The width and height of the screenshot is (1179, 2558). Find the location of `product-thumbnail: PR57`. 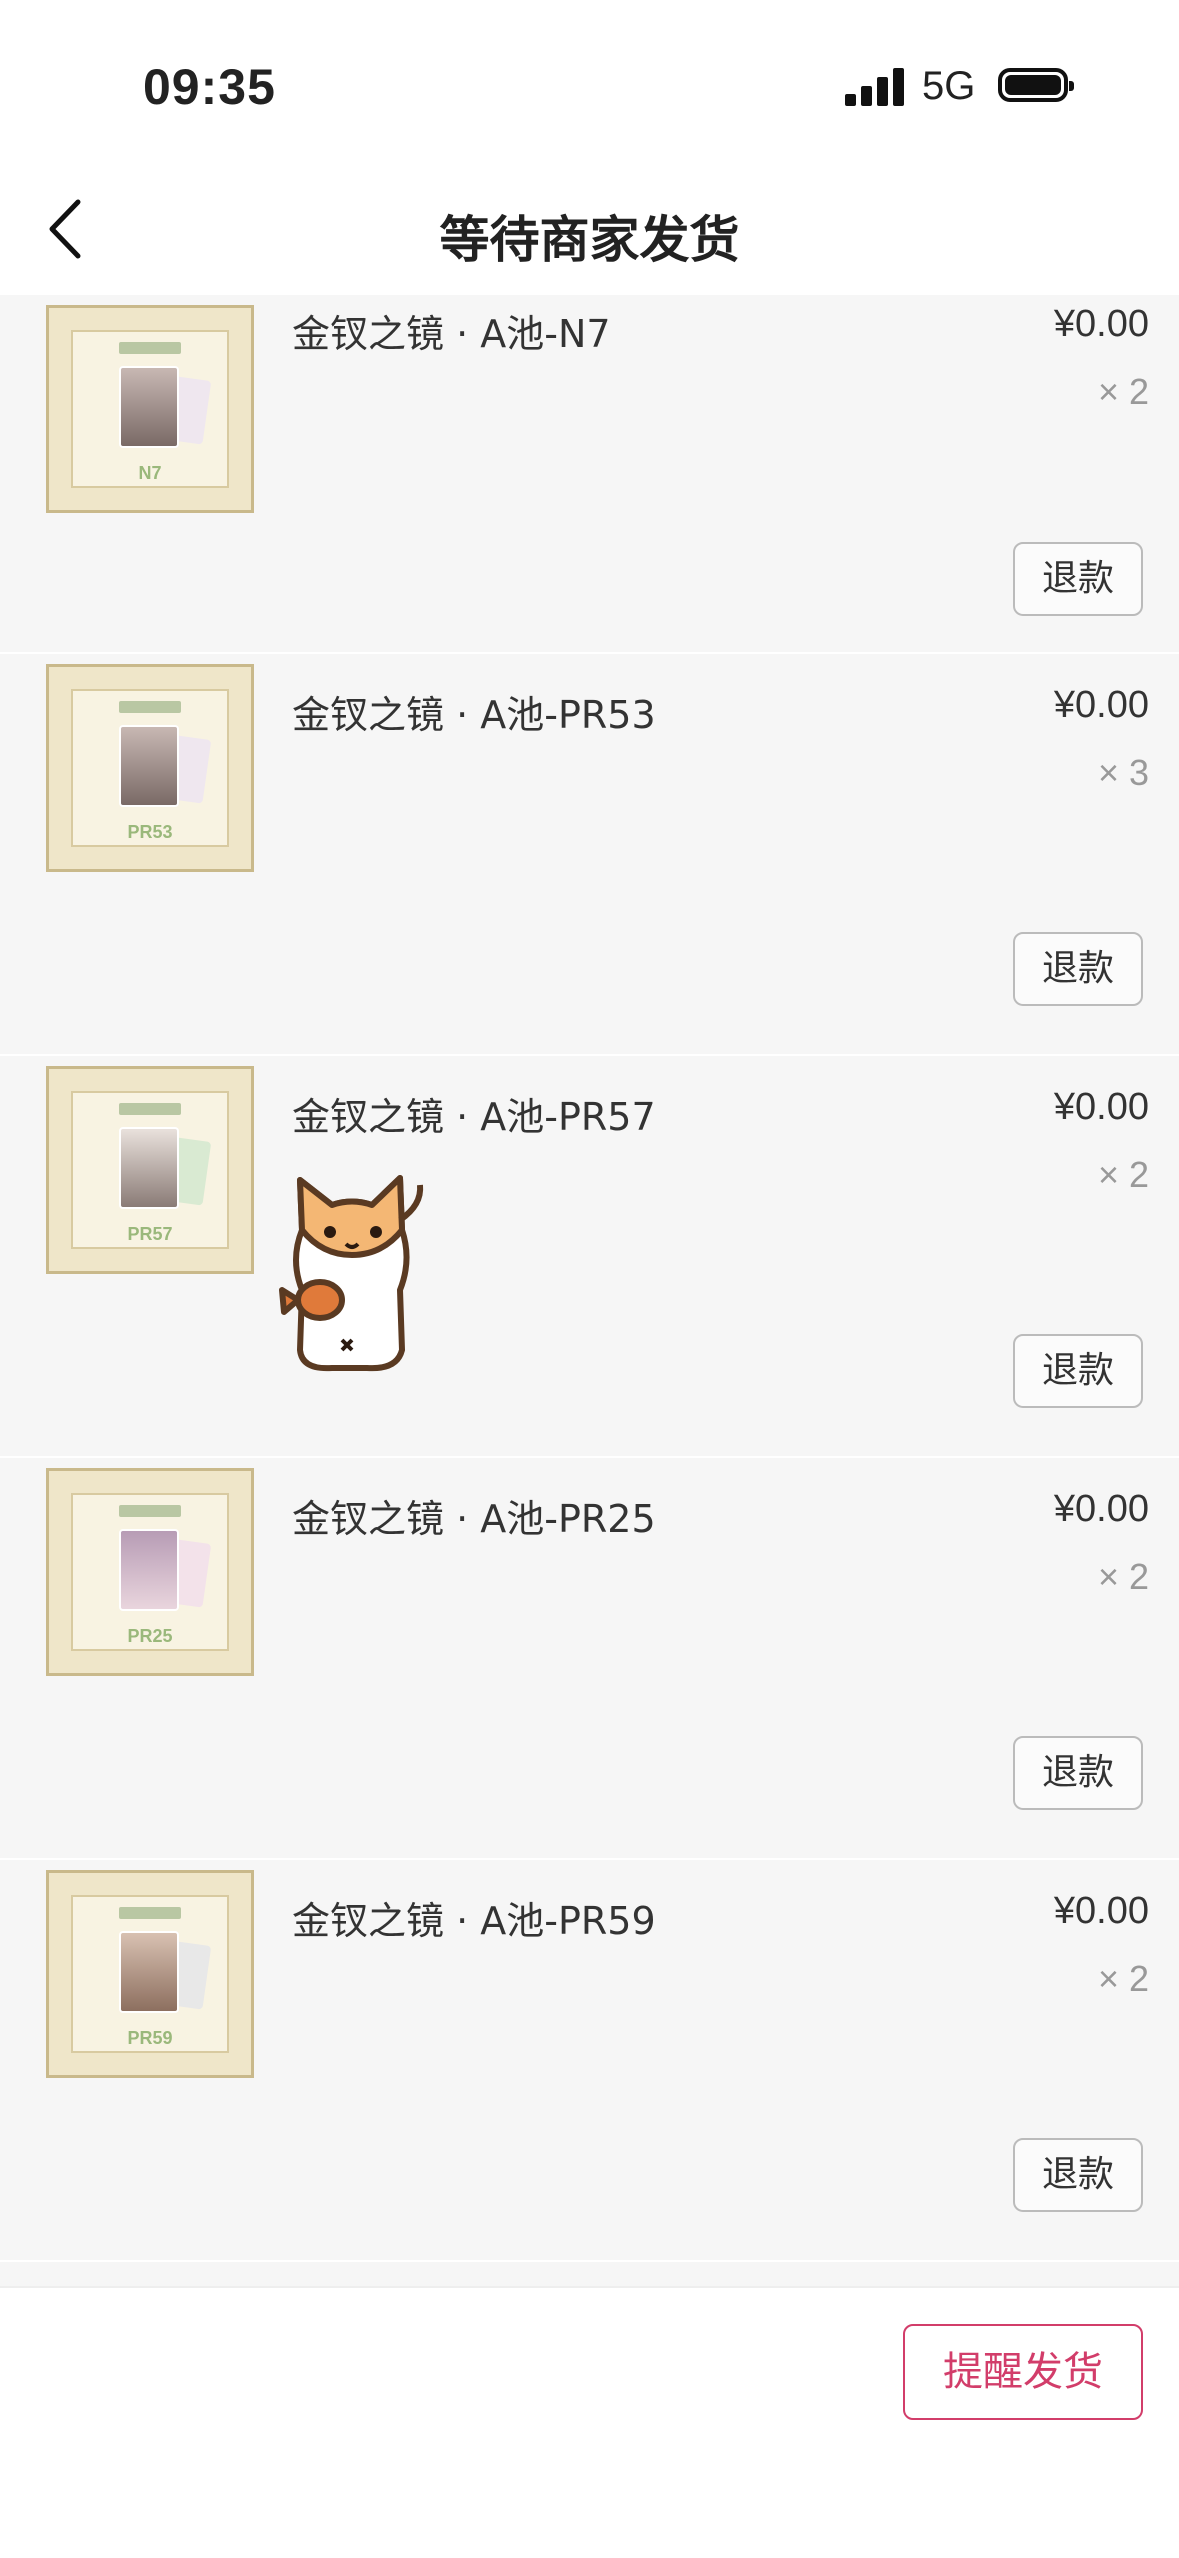

product-thumbnail: PR57 is located at coordinates (150, 1170).